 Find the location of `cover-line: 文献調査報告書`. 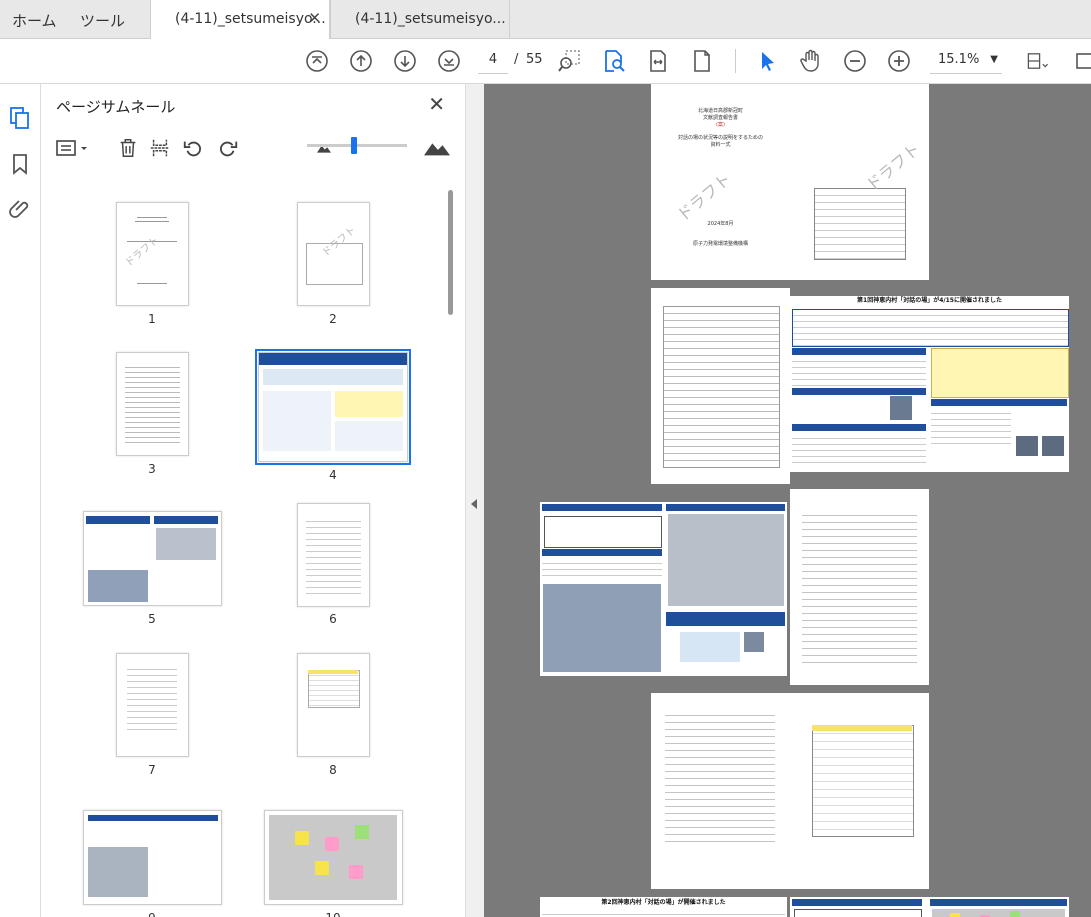

cover-line: 文献調査報告書 is located at coordinates (720, 118).